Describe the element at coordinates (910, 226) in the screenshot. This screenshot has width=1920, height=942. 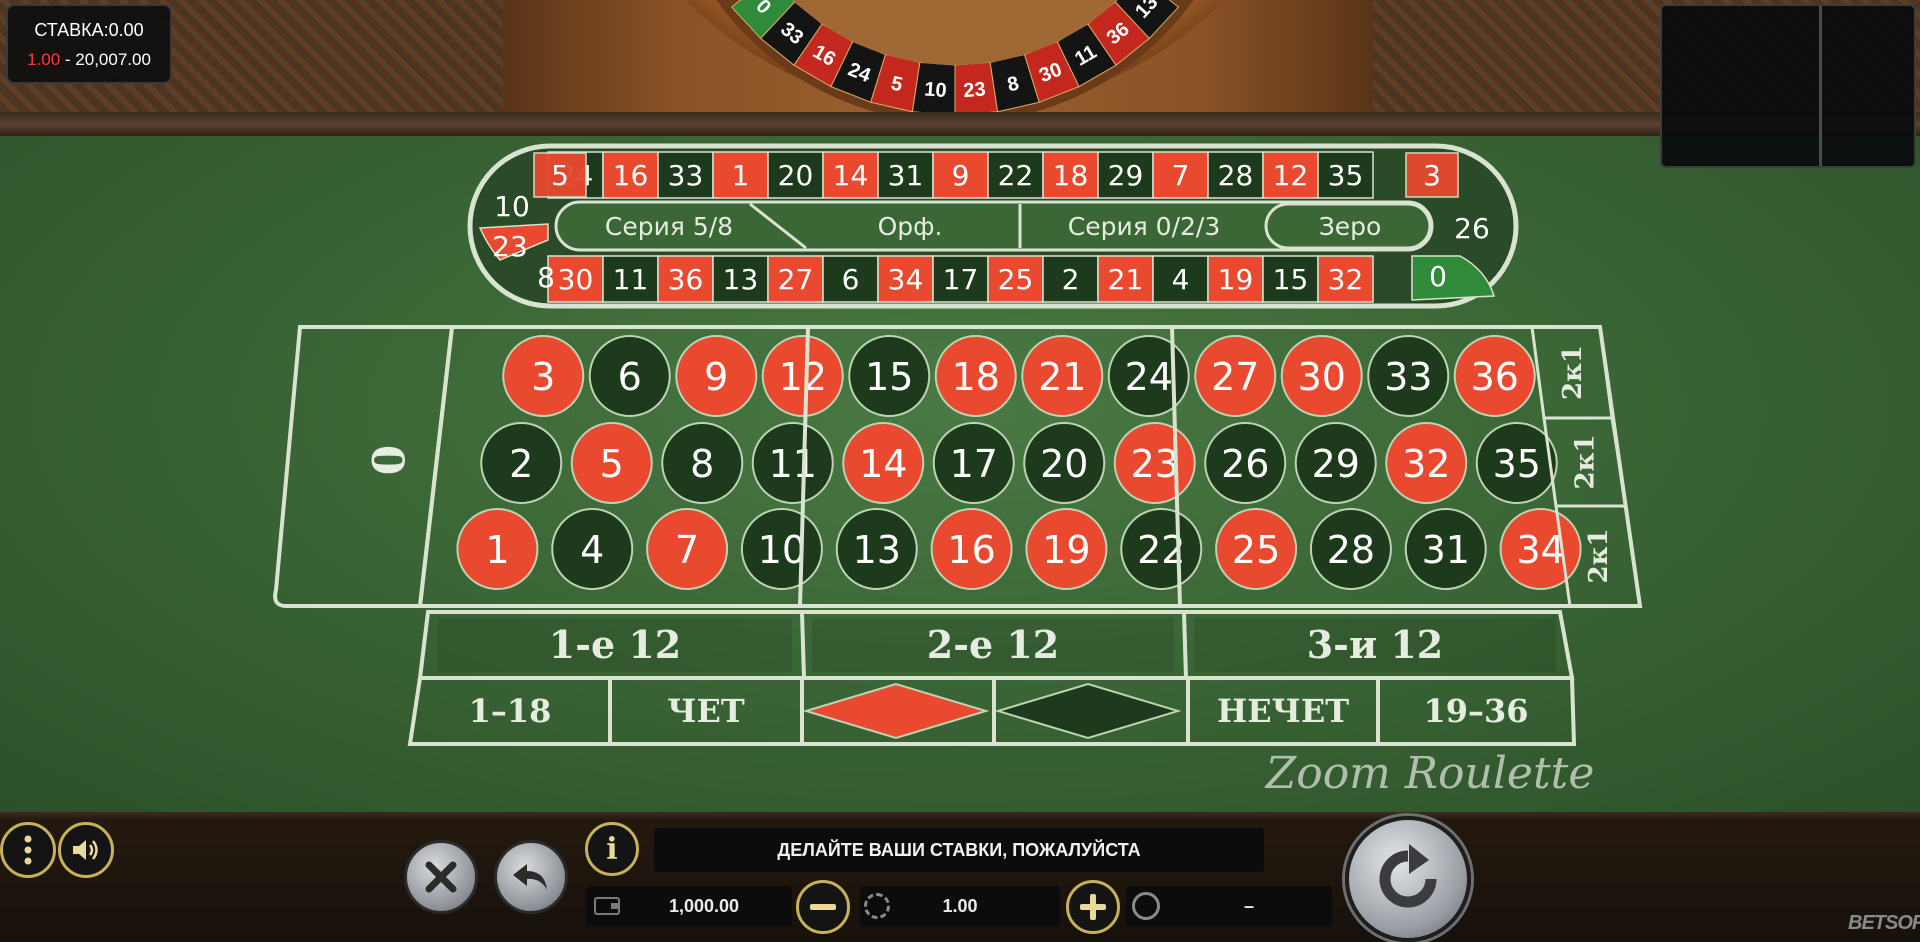
I see `orphans-bet: Орф.` at that location.